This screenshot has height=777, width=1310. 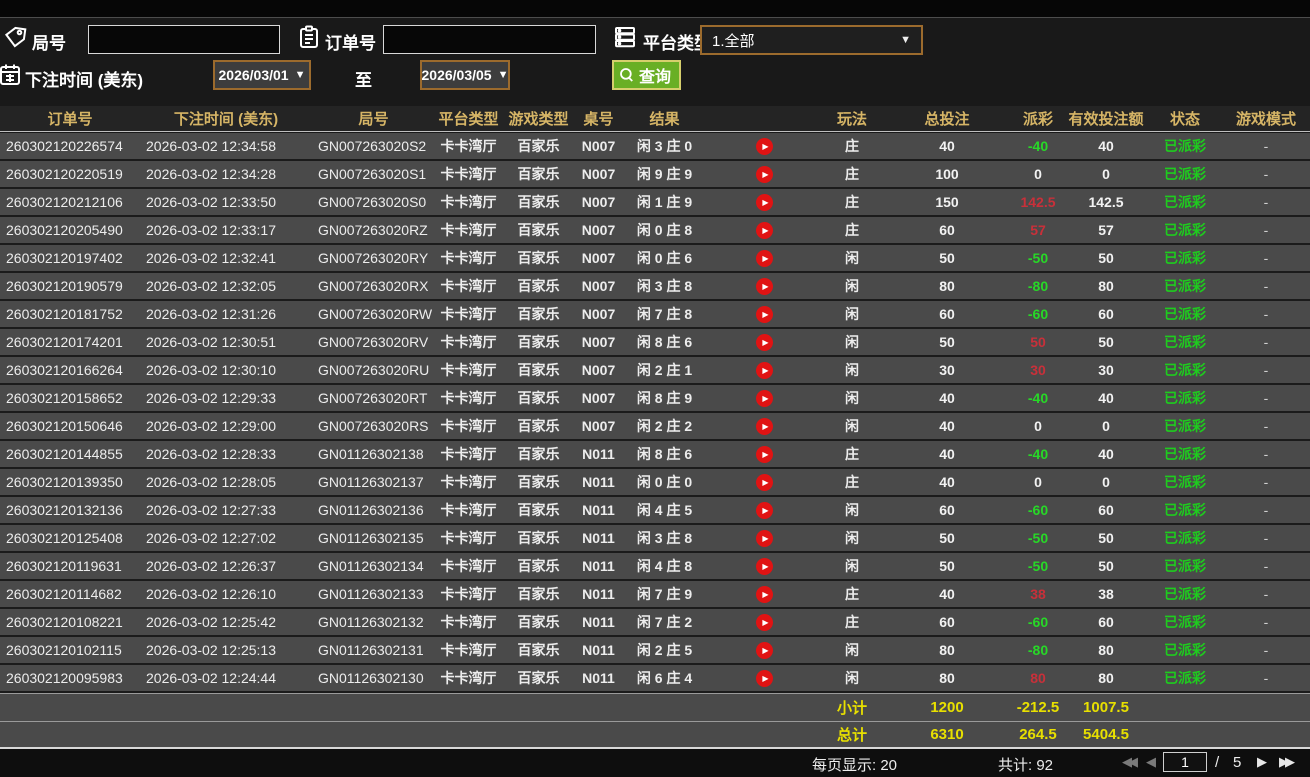 What do you see at coordinates (489, 39) in the screenshot?
I see `order-no-input` at bounding box center [489, 39].